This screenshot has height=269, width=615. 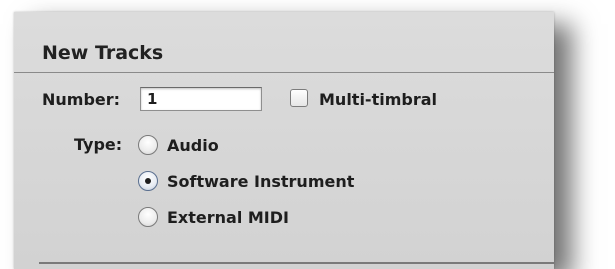 What do you see at coordinates (98, 144) in the screenshot?
I see `type-label: Type:` at bounding box center [98, 144].